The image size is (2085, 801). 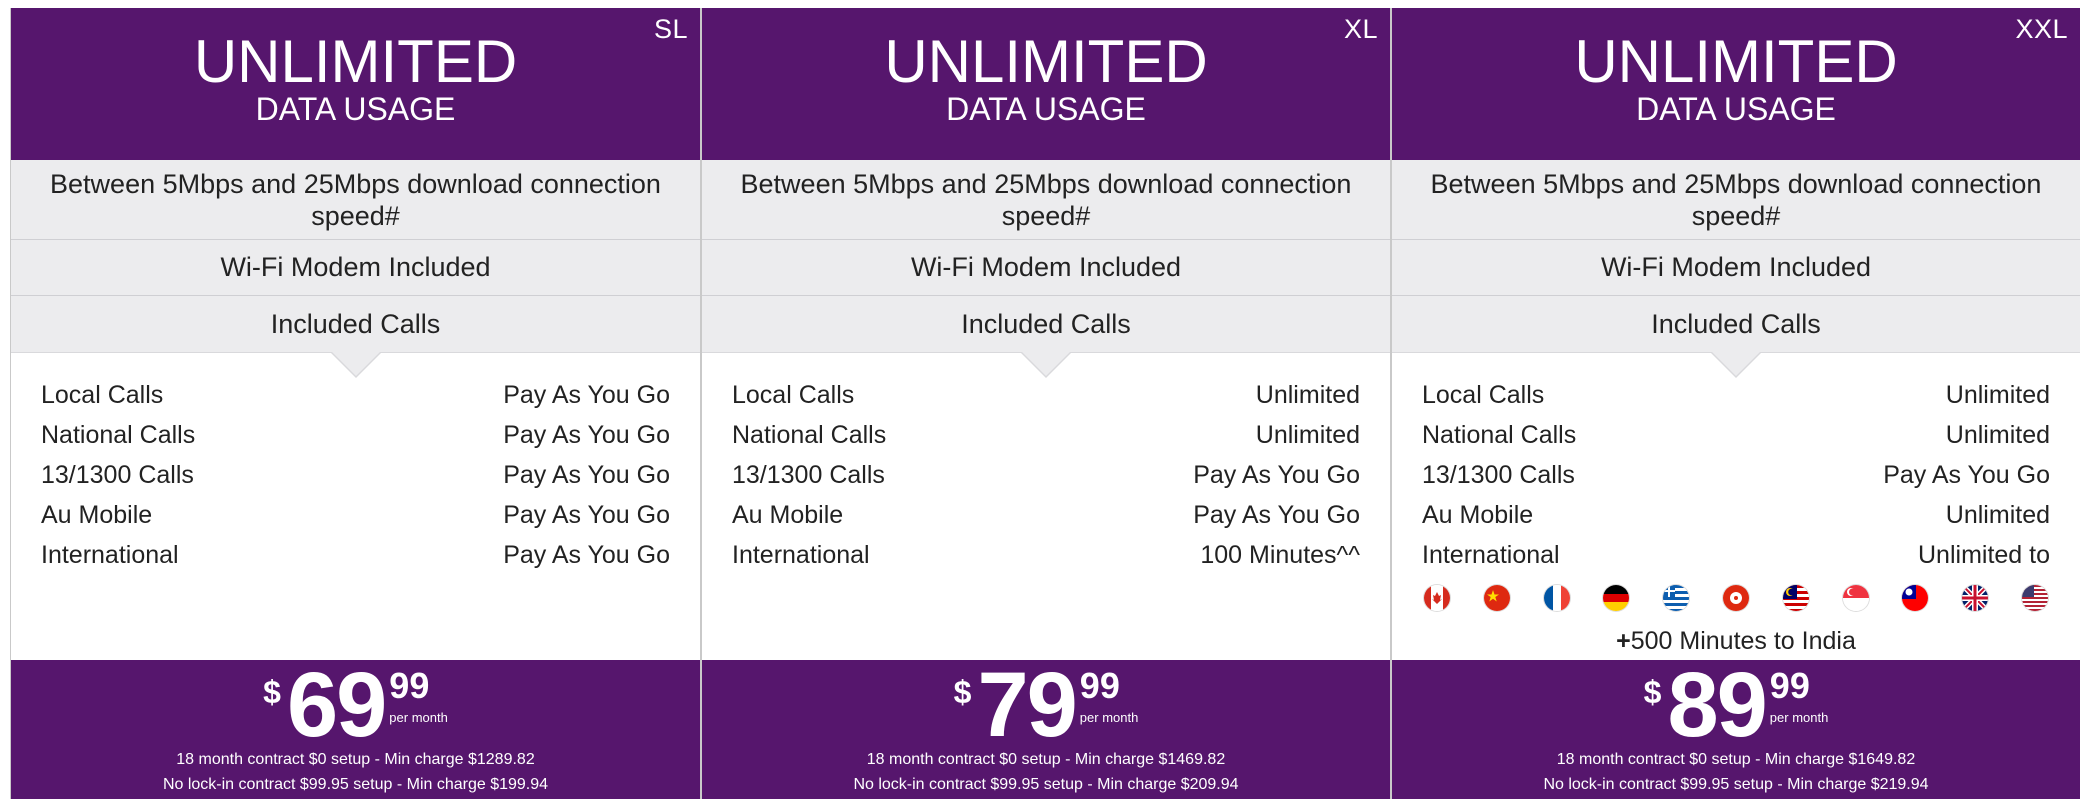 What do you see at coordinates (355, 395) in the screenshot?
I see `call-row: Local Calls Pay As You Go` at bounding box center [355, 395].